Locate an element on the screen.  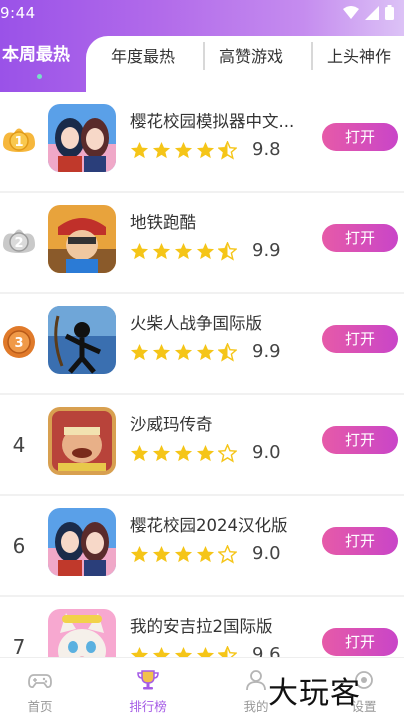
app-name: 地铁跑酷 is located at coordinates (225, 221).